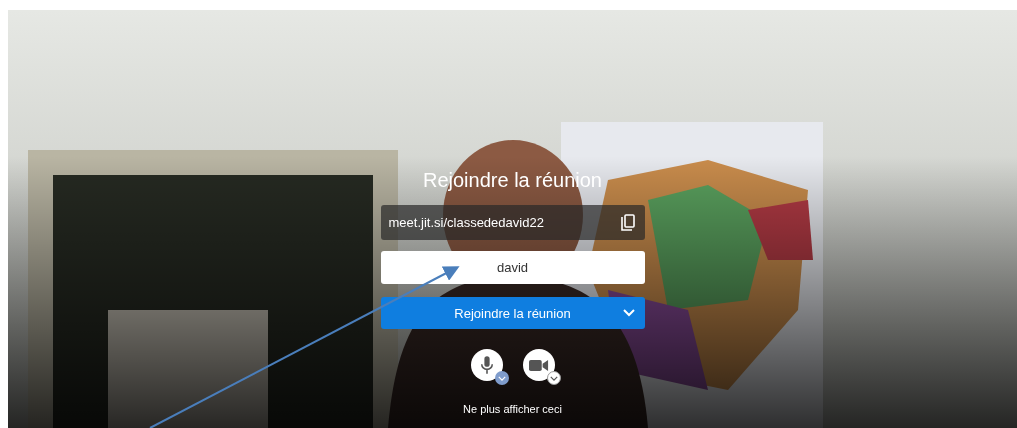 The image size is (1017, 428). I want to click on copy-icon, so click(627, 222).